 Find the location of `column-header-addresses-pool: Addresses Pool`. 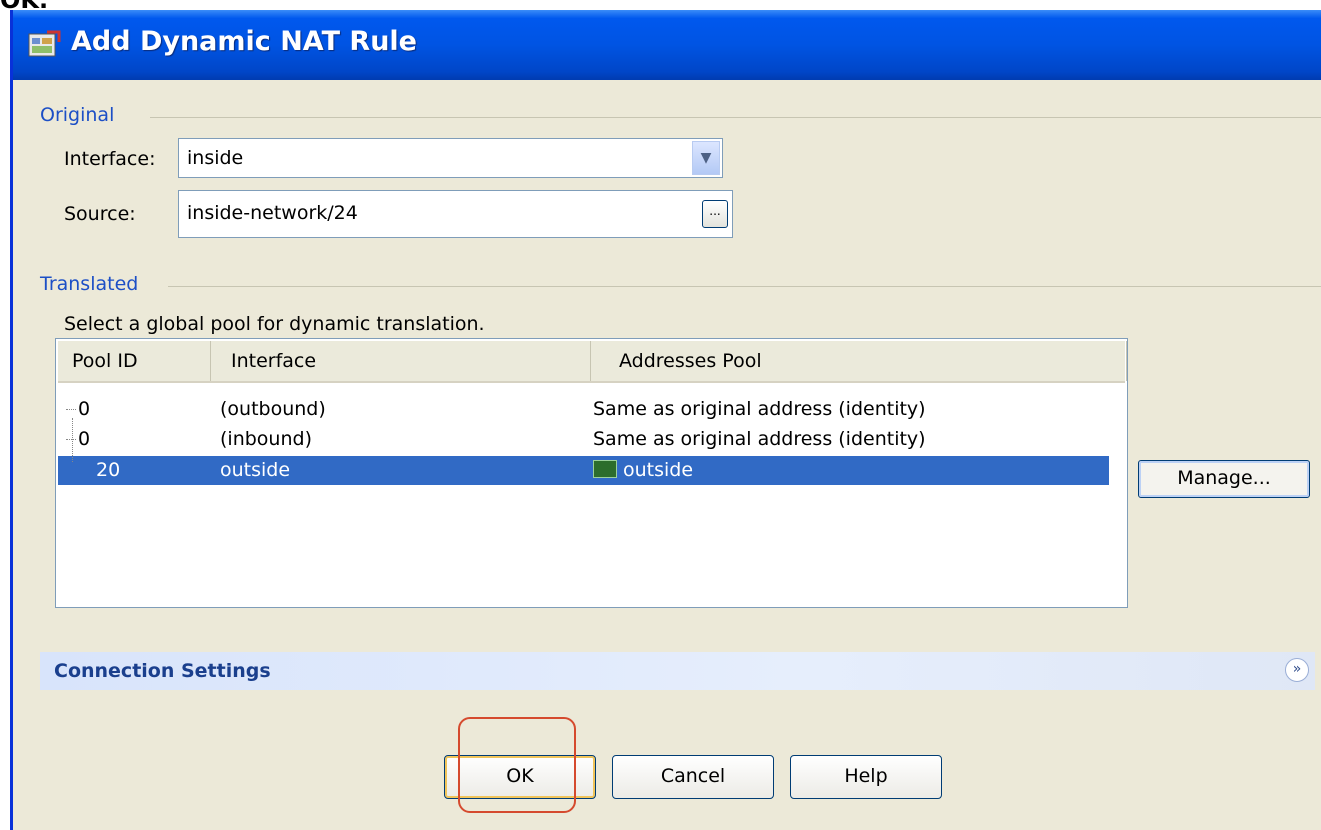

column-header-addresses-pool: Addresses Pool is located at coordinates (859, 361).